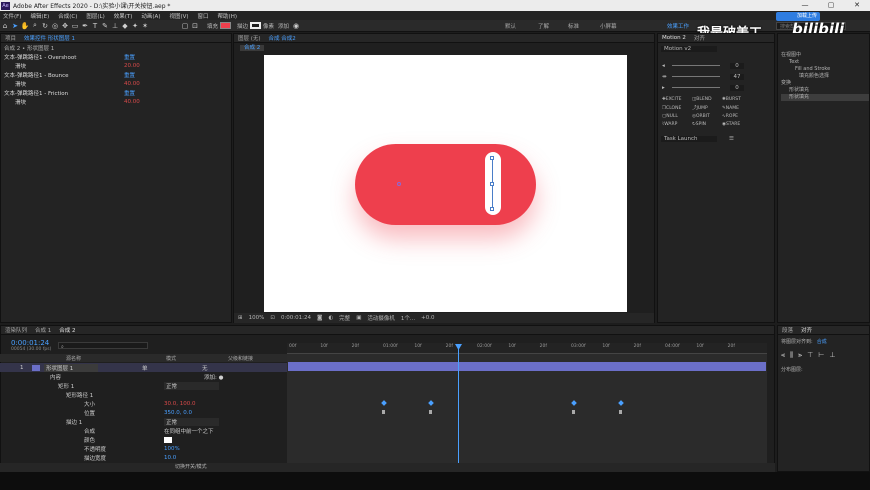 This screenshot has height=490, width=870. I want to click on maximize-button: ▢, so click(831, 5).